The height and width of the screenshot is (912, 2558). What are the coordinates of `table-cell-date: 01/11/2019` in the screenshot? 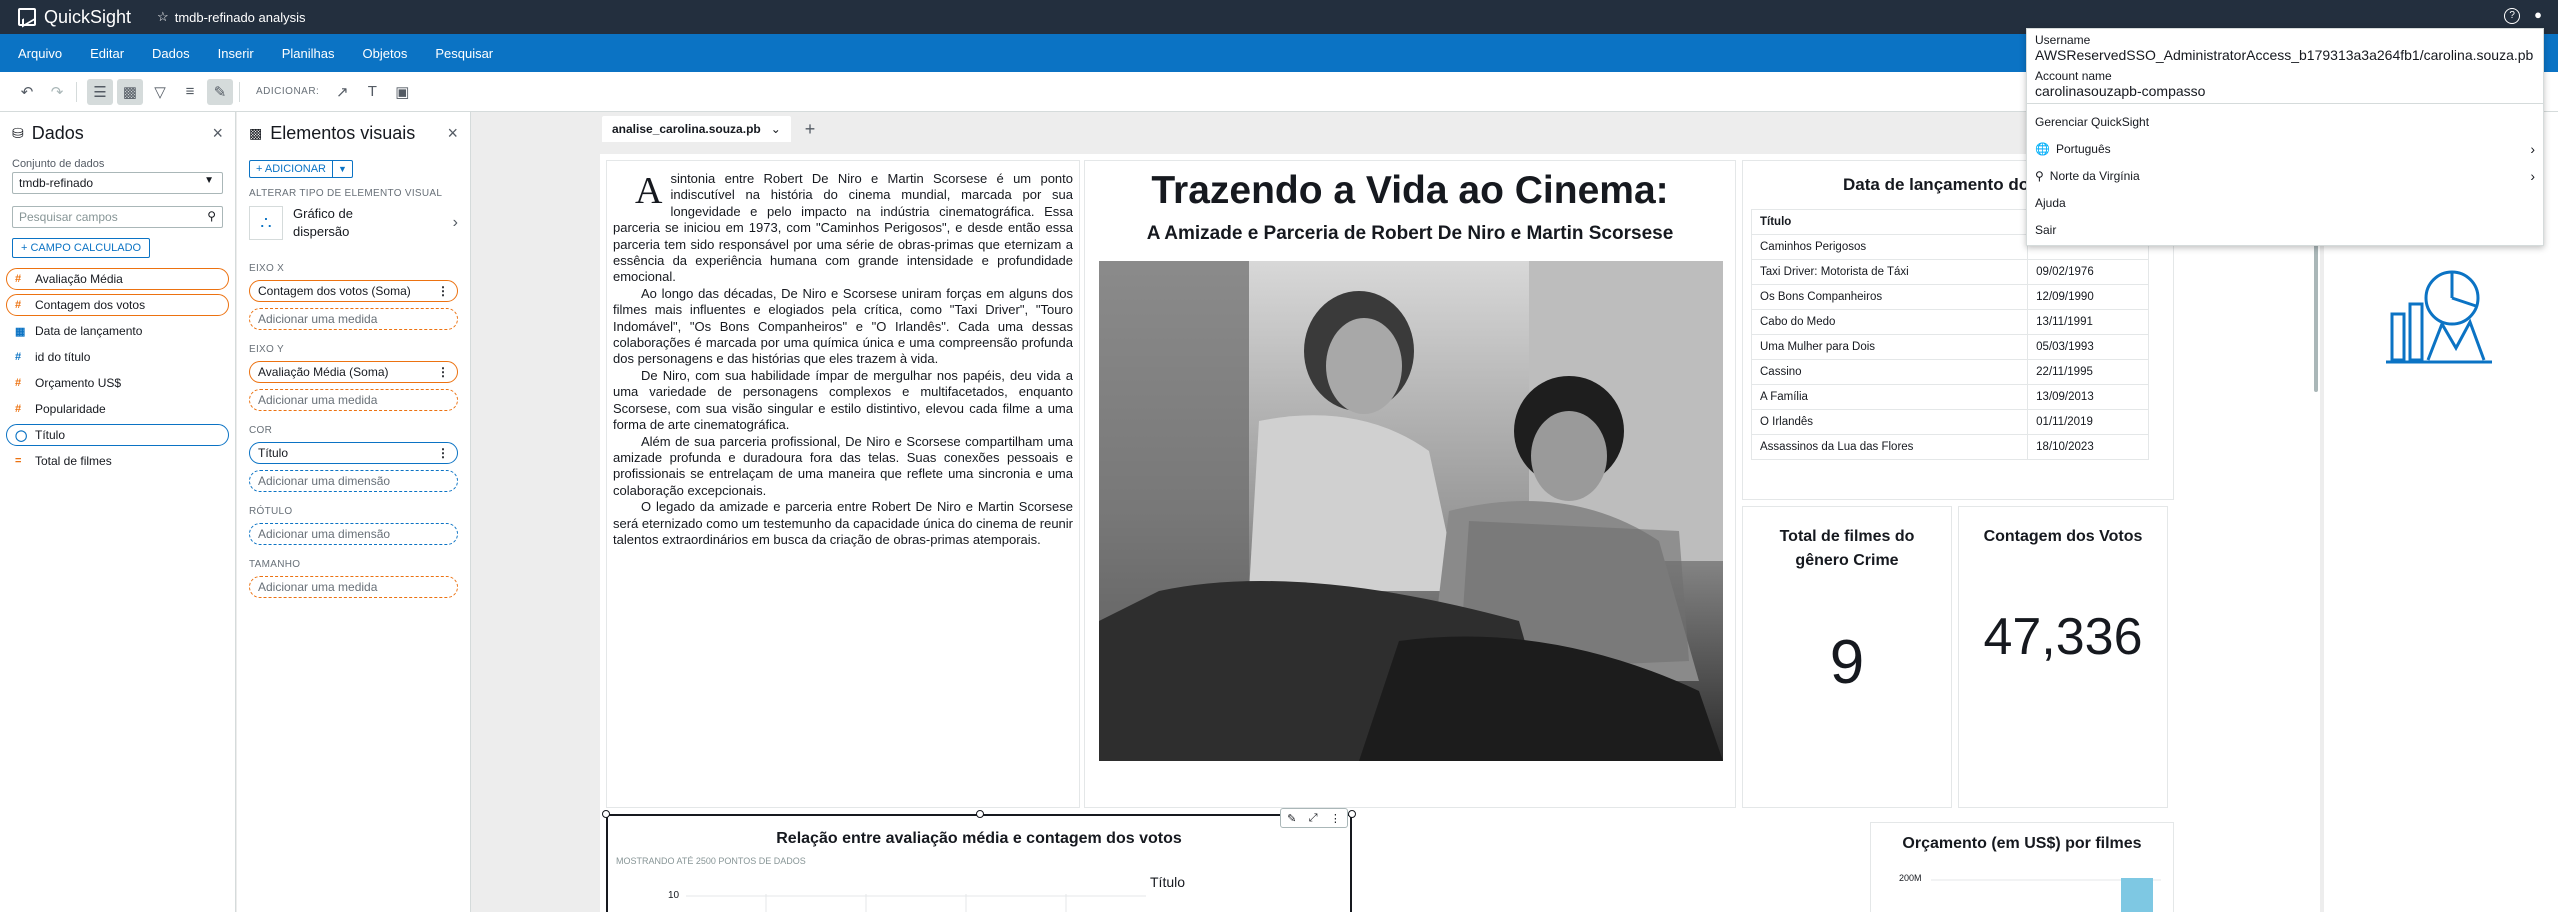 It's located at (2088, 422).